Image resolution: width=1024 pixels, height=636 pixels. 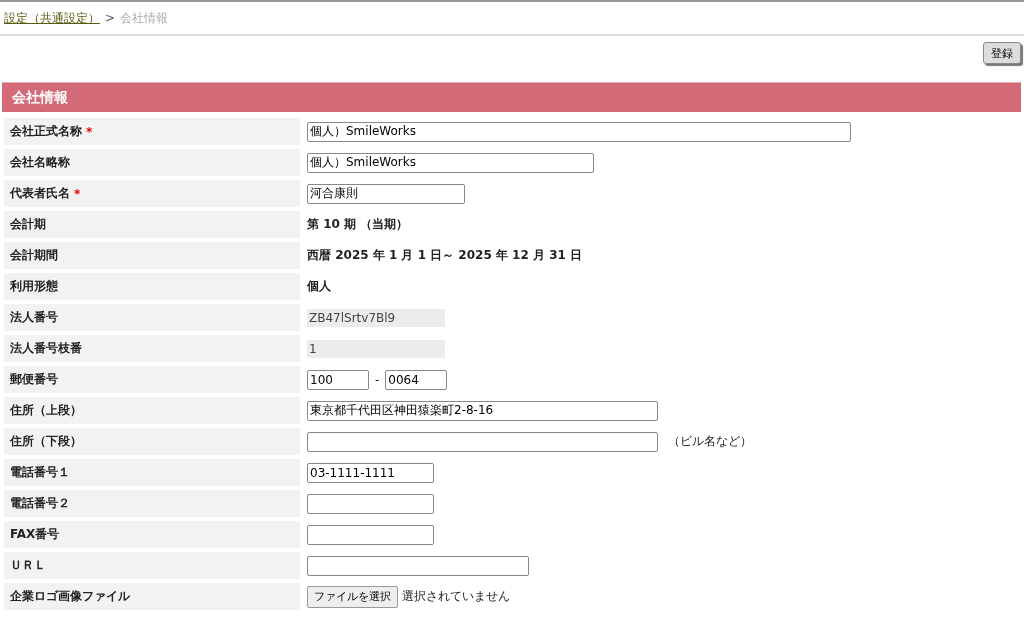 What do you see at coordinates (358, 224) in the screenshot?
I see `field-value: 第 10 期 （当期）` at bounding box center [358, 224].